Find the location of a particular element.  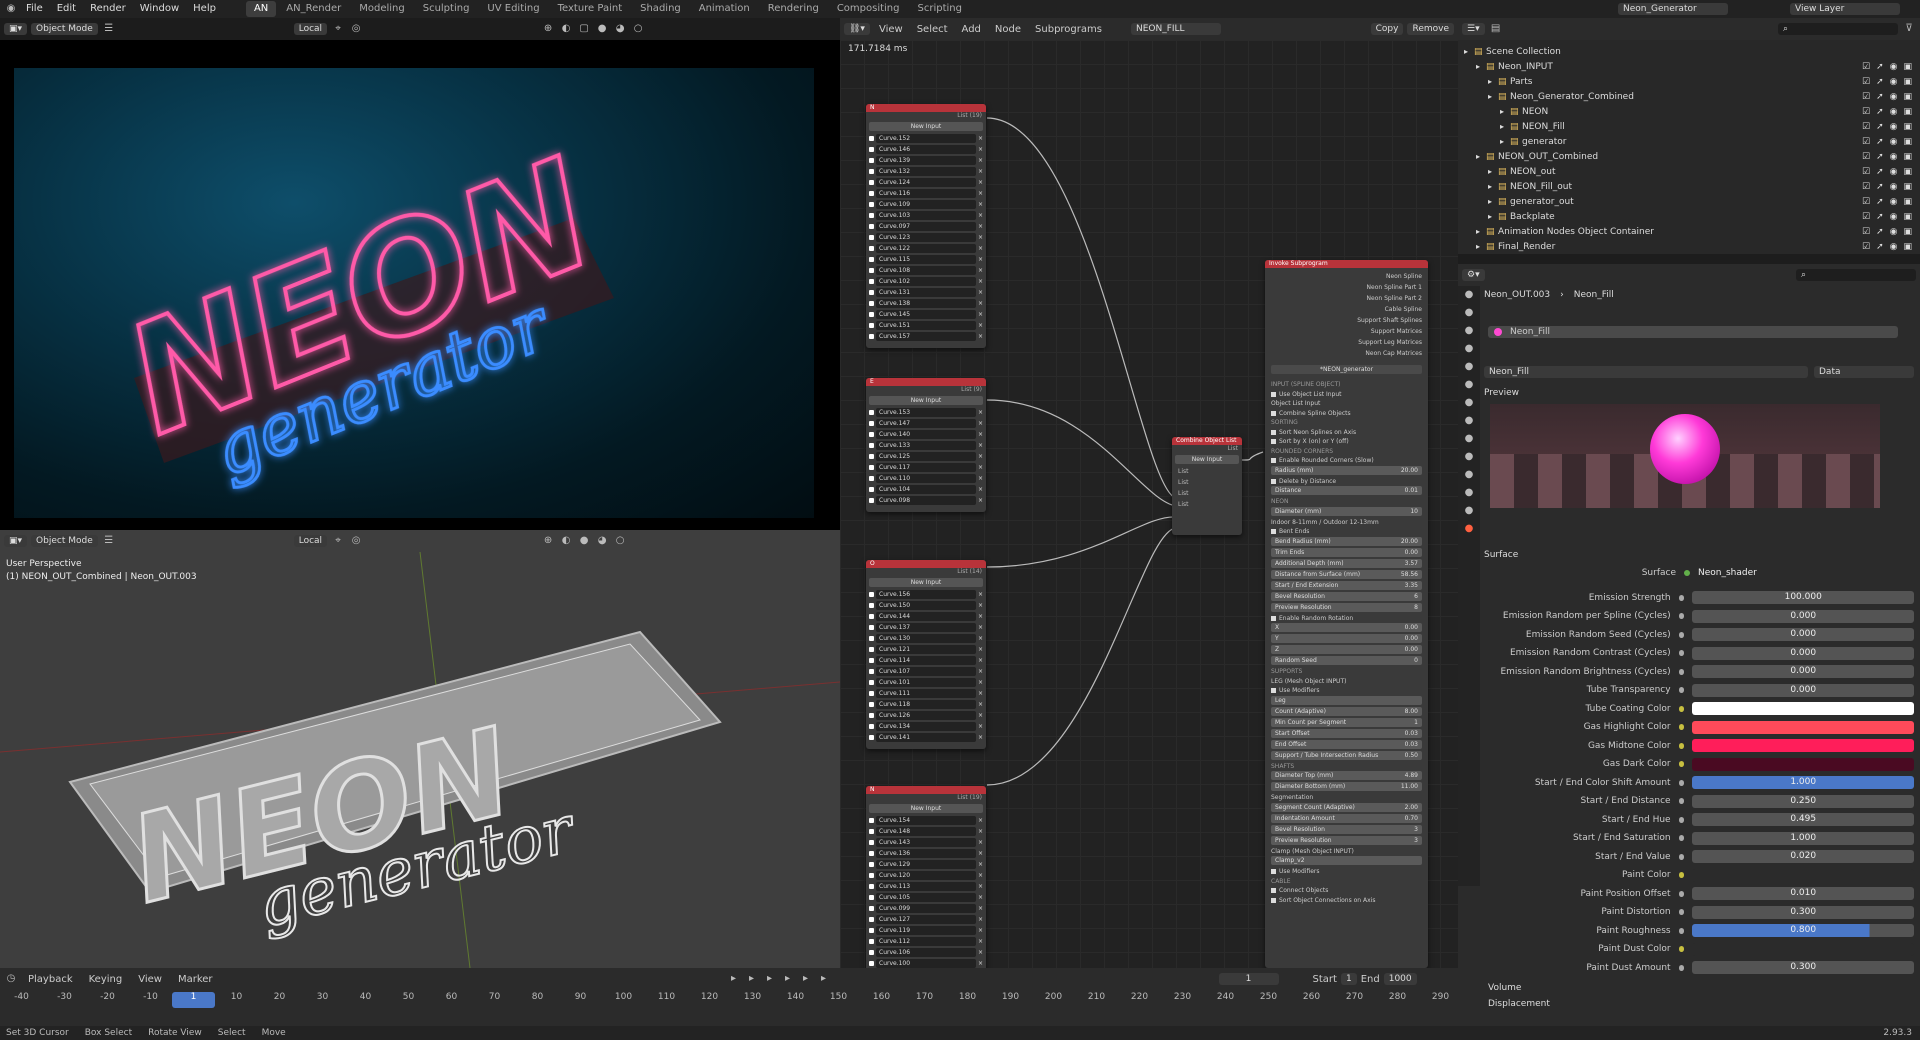

workspace-tab: Shading is located at coordinates (660, 9).